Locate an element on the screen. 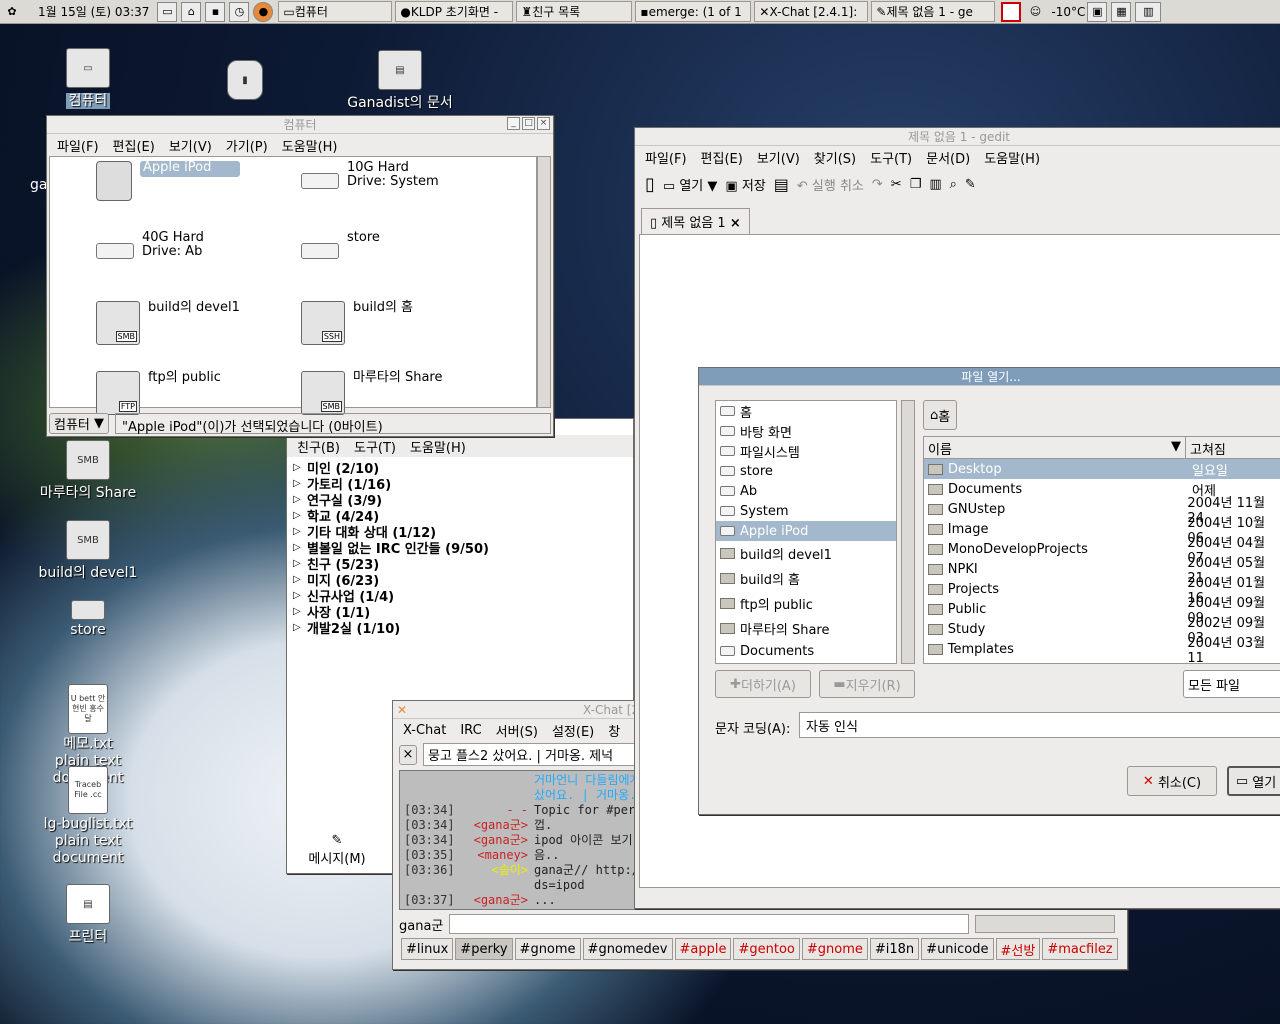  channel-tab: #선방 is located at coordinates (1018, 949).